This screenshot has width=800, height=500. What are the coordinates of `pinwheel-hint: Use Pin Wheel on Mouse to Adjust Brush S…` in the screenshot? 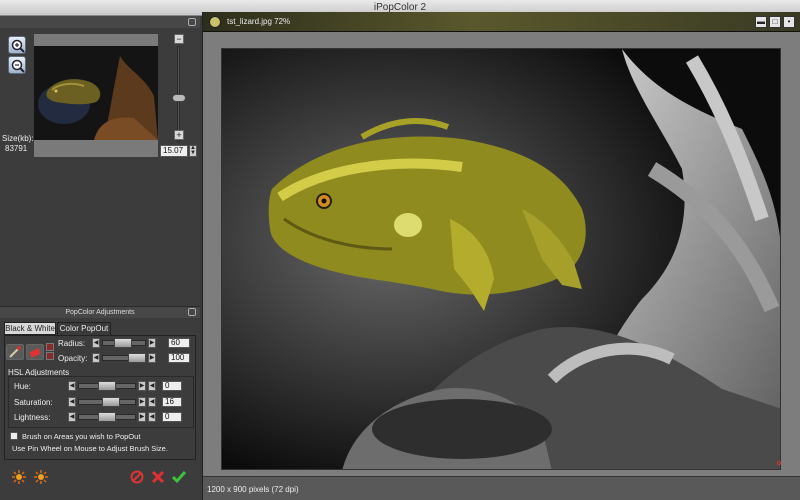 It's located at (90, 448).